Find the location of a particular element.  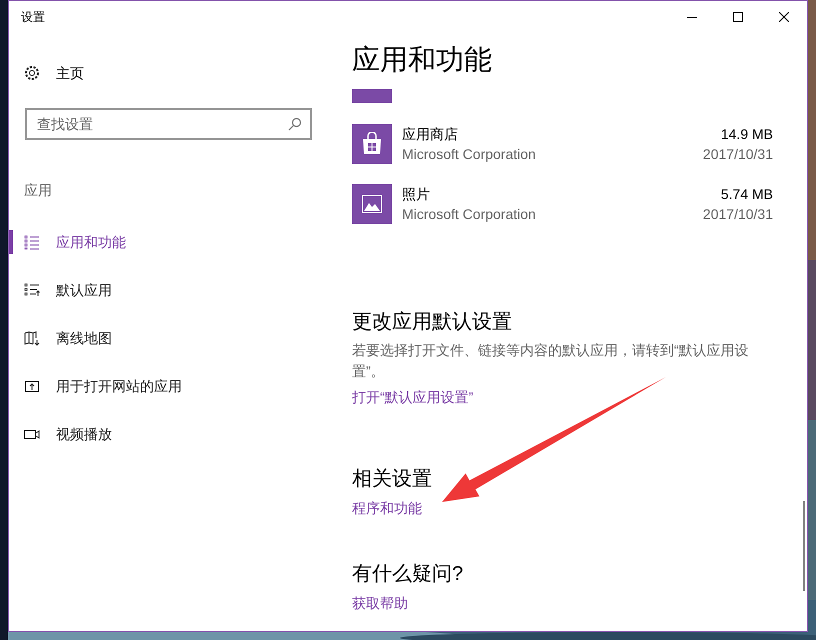

app-size: 14.9 MB is located at coordinates (746, 134).